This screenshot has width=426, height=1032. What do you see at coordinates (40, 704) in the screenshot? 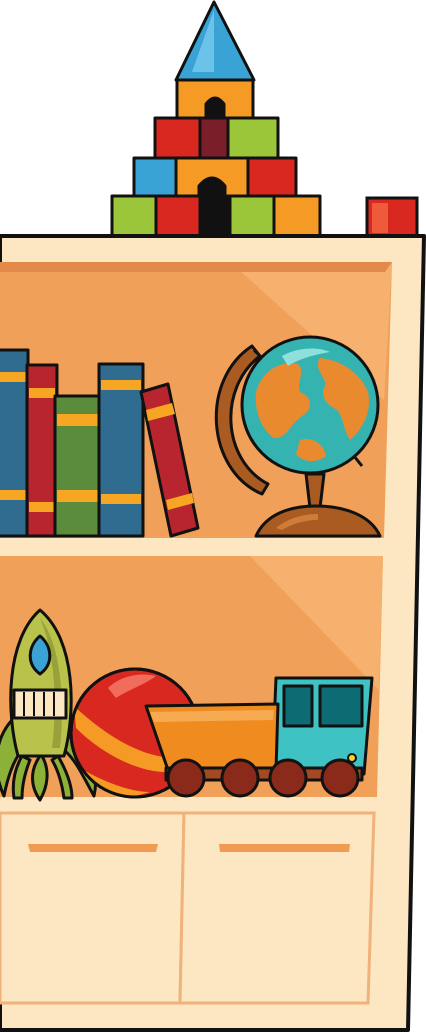
I see `rocket-stripe` at bounding box center [40, 704].